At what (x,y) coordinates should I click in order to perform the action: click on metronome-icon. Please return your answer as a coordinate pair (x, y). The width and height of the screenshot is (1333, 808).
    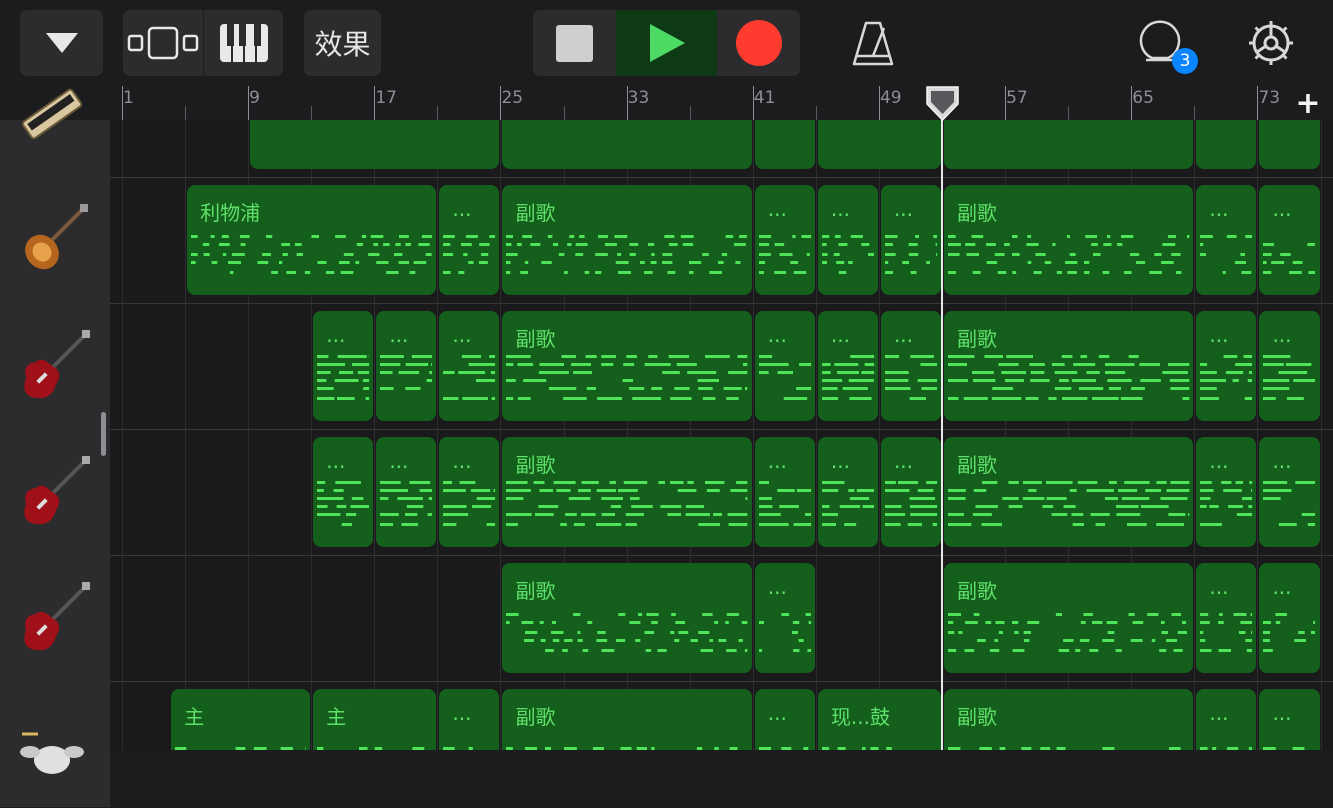
    Looking at the image, I should click on (873, 43).